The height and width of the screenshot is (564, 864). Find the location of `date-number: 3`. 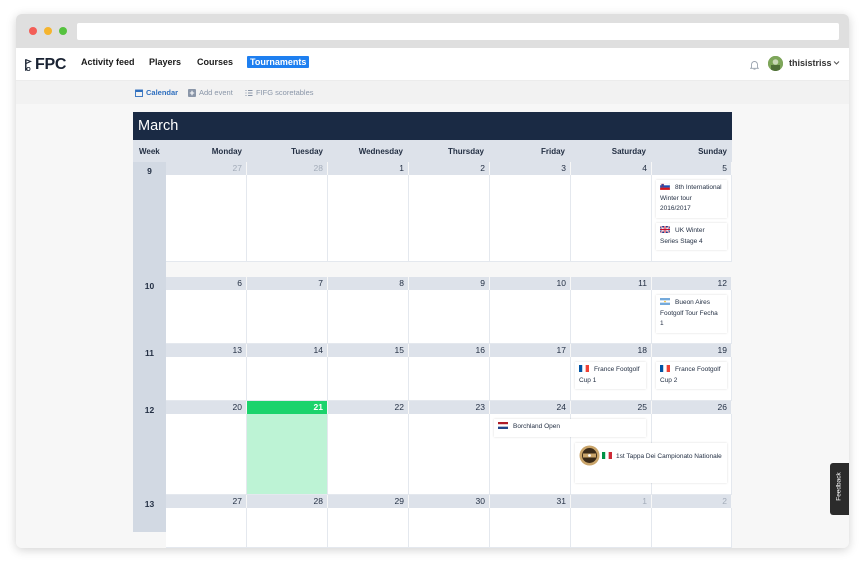

date-number: 3 is located at coordinates (563, 168).